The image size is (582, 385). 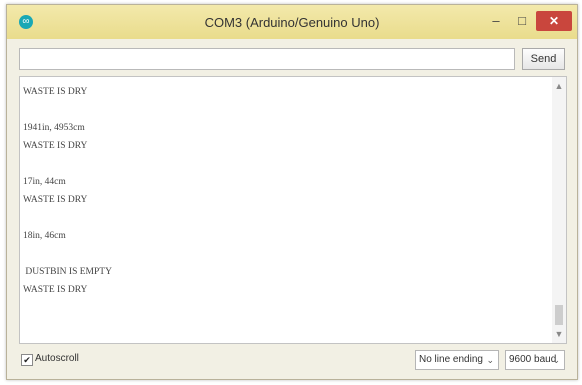 I want to click on baud-rate-value: 9600 baud, so click(x=533, y=359).